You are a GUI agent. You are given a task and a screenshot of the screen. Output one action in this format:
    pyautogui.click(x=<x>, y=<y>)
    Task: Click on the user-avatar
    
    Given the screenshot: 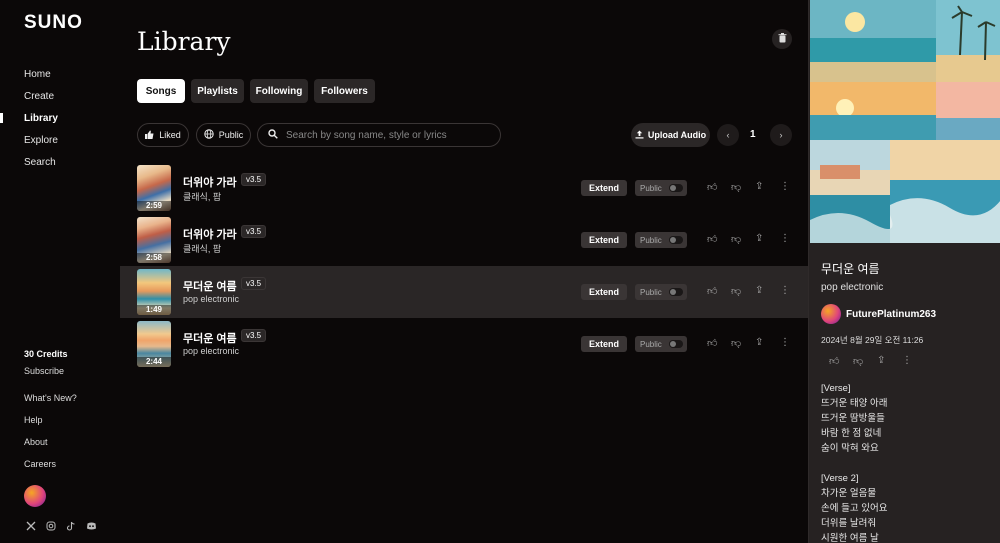 What is the action you would take?
    pyautogui.click(x=35, y=496)
    